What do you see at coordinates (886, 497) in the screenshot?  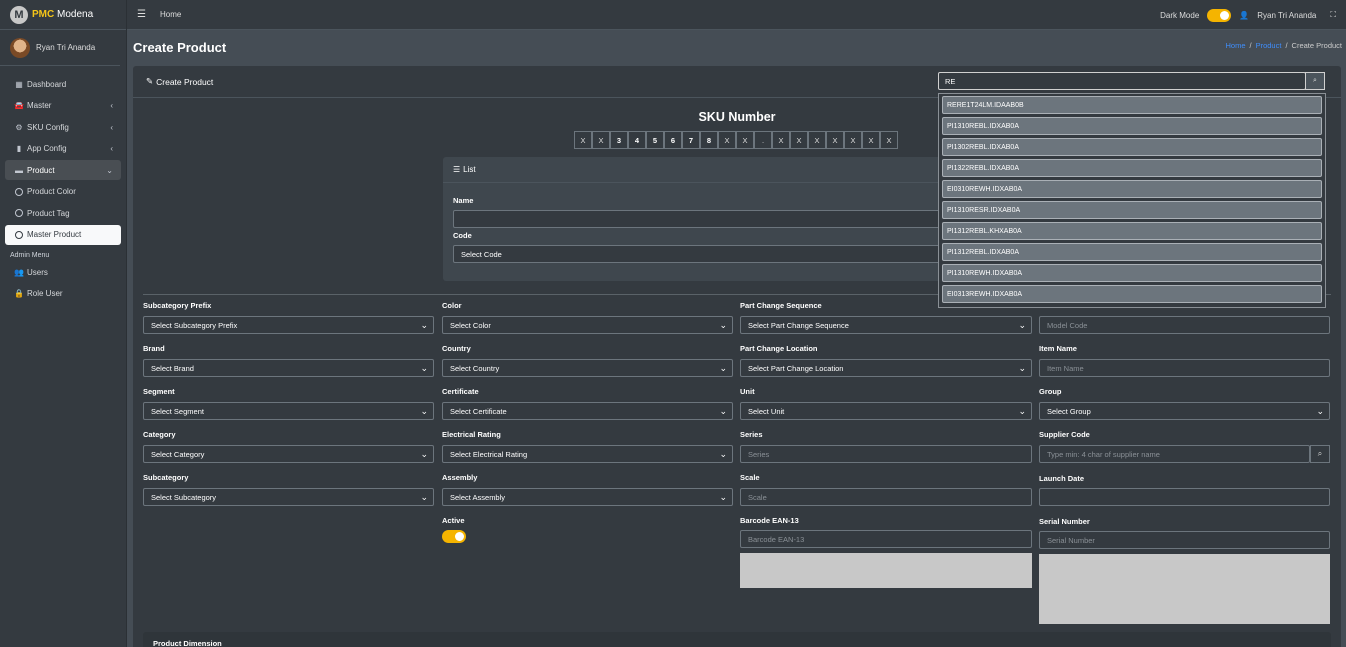 I see `scale-input: Scale` at bounding box center [886, 497].